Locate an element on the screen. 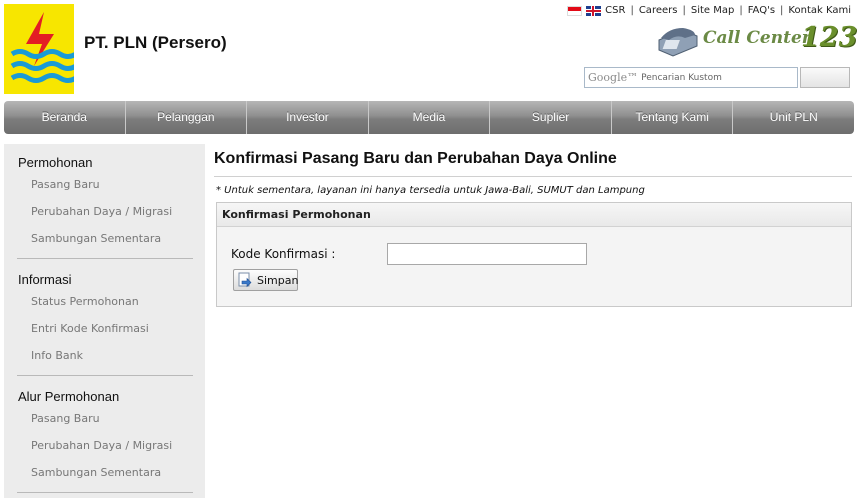  nav-investor: Investor is located at coordinates (307, 117).